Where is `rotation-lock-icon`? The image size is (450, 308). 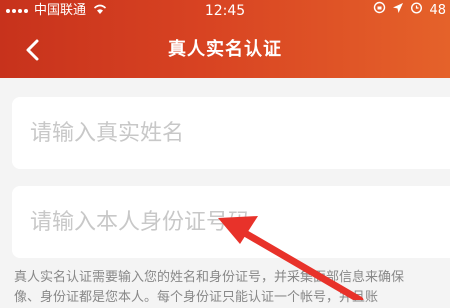 rotation-lock-icon is located at coordinates (379, 11).